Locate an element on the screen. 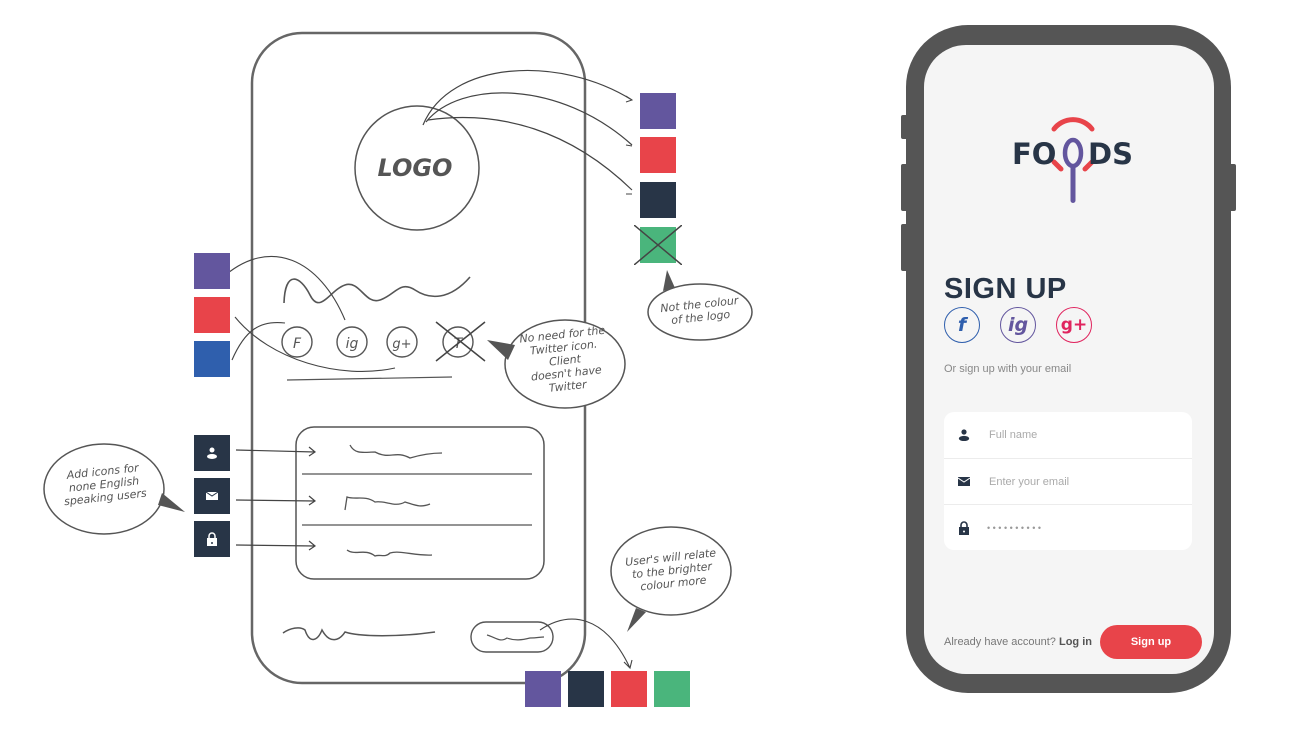 This screenshot has width=1300, height=731. sketch-social-row: F ig g+ T is located at coordinates (383, 341).